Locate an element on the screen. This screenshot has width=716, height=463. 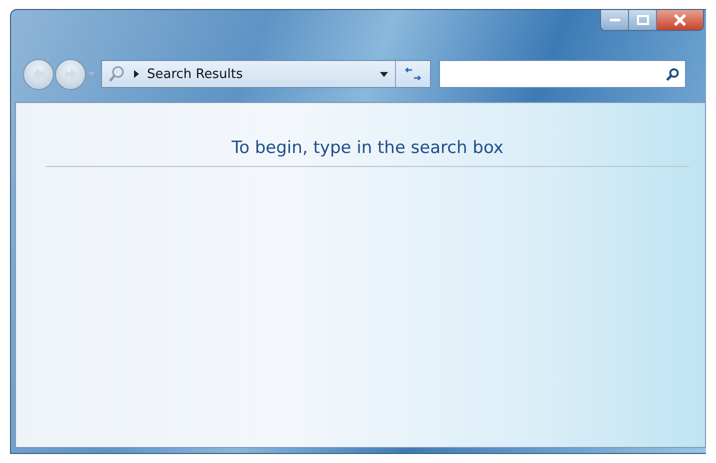
dropdown-icon is located at coordinates (384, 74).